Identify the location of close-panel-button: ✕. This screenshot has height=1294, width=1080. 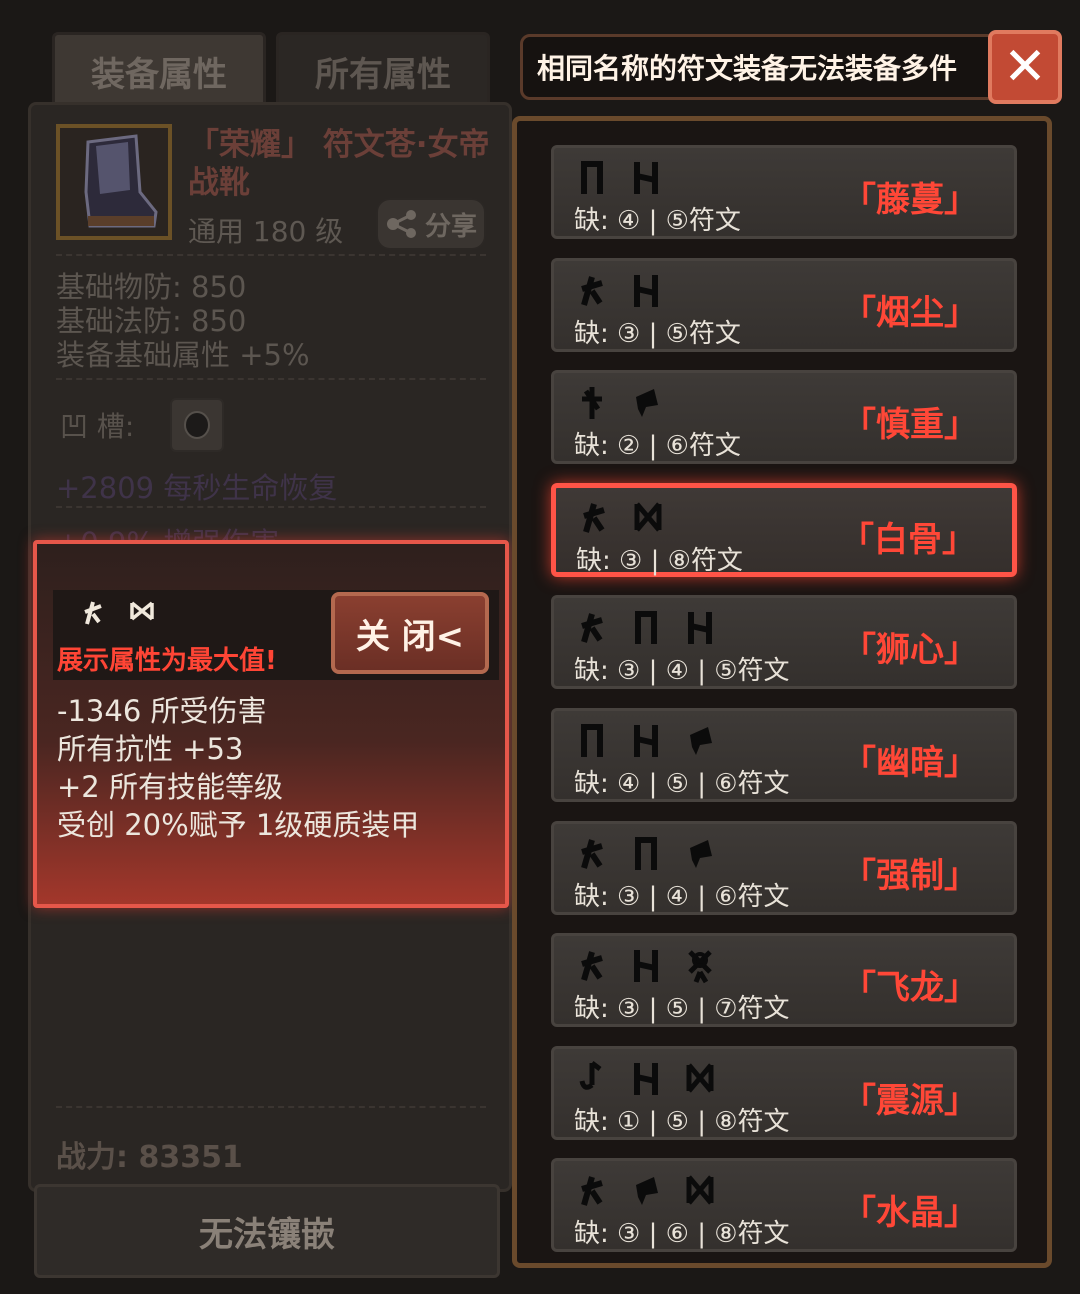
(1025, 67).